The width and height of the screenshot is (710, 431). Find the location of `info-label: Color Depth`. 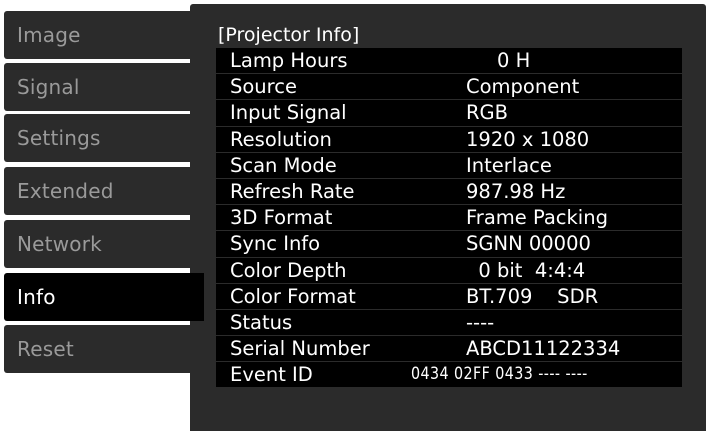

info-label: Color Depth is located at coordinates (288, 270).